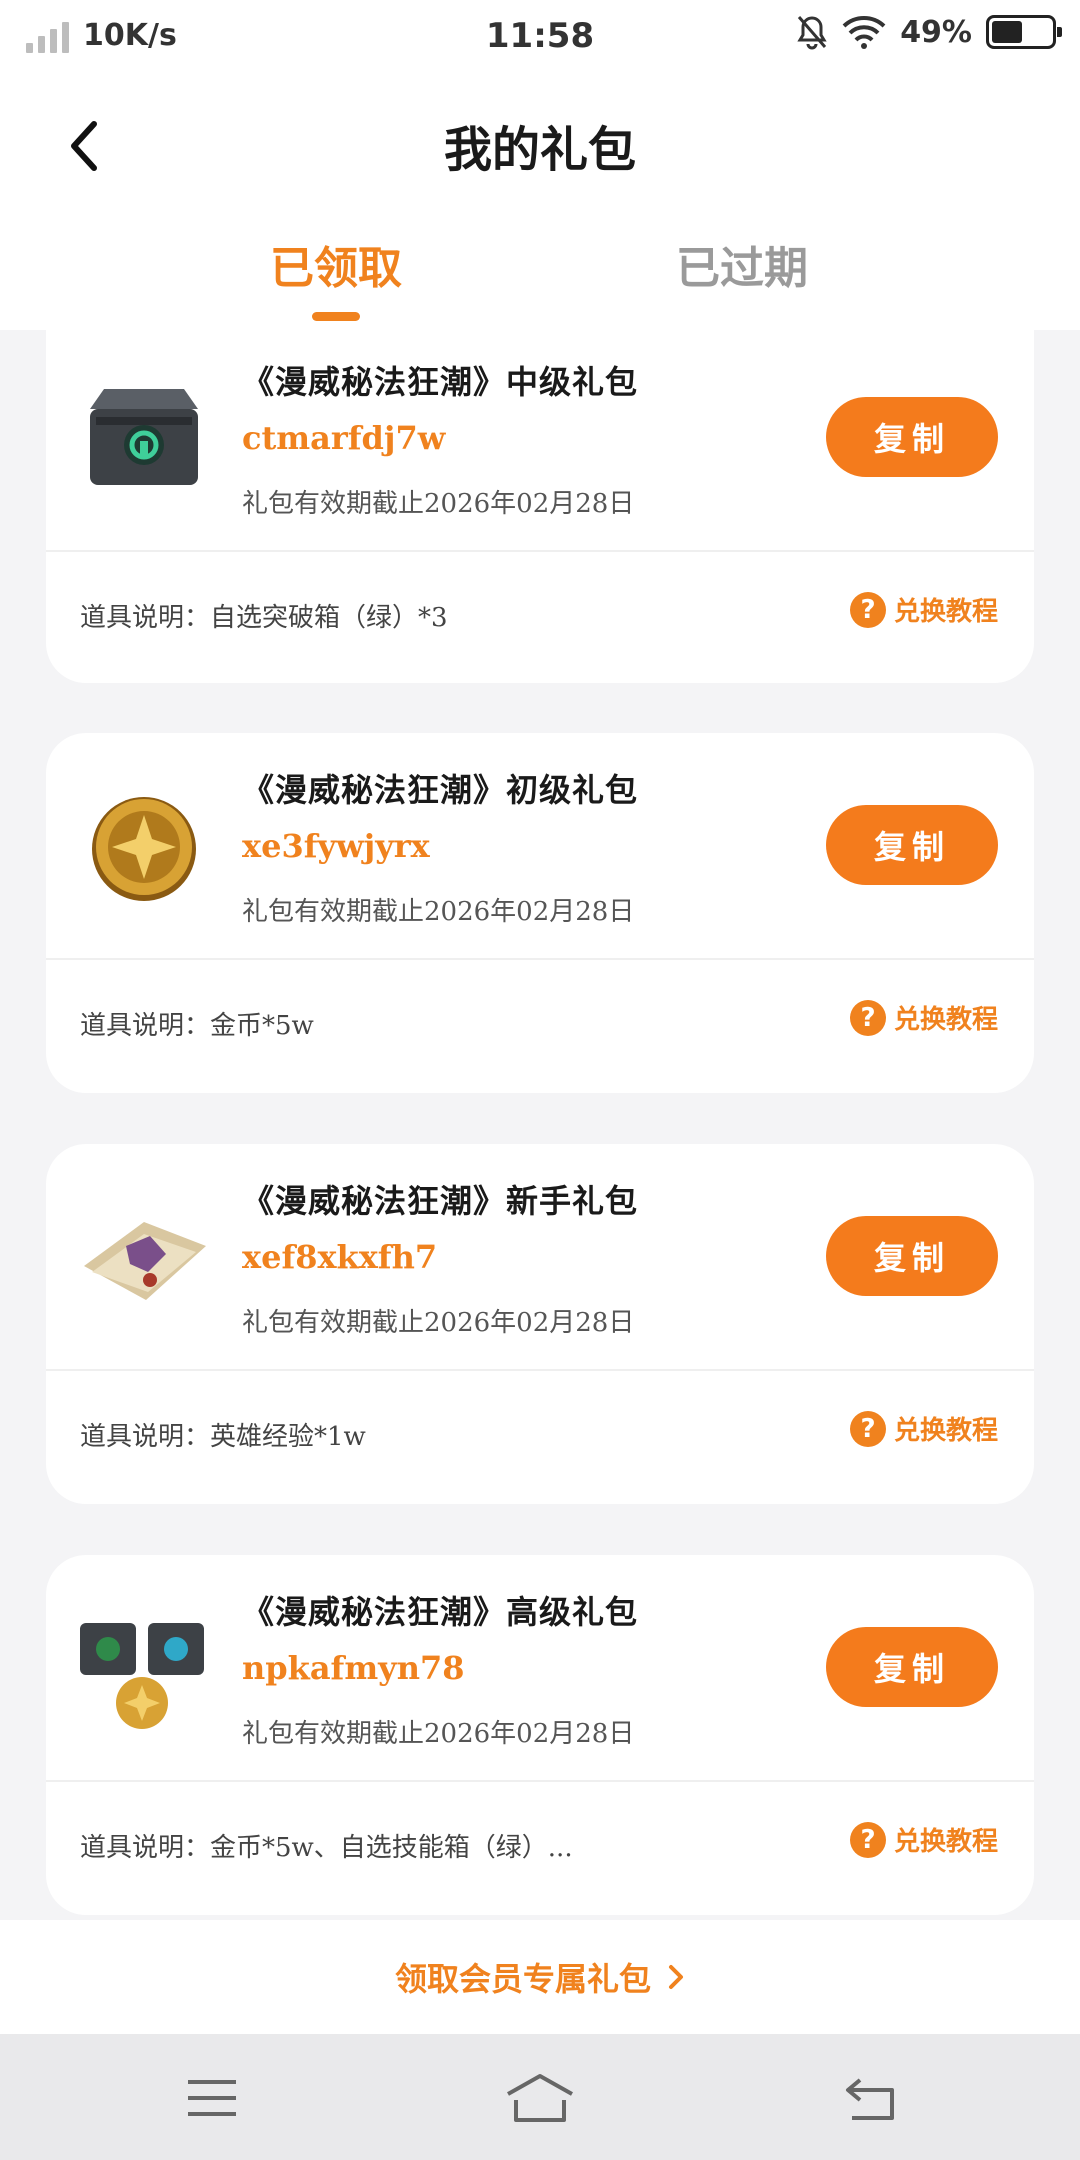 The height and width of the screenshot is (2160, 1080). Describe the element at coordinates (142, 1676) in the screenshot. I see `bundle-icon` at that location.